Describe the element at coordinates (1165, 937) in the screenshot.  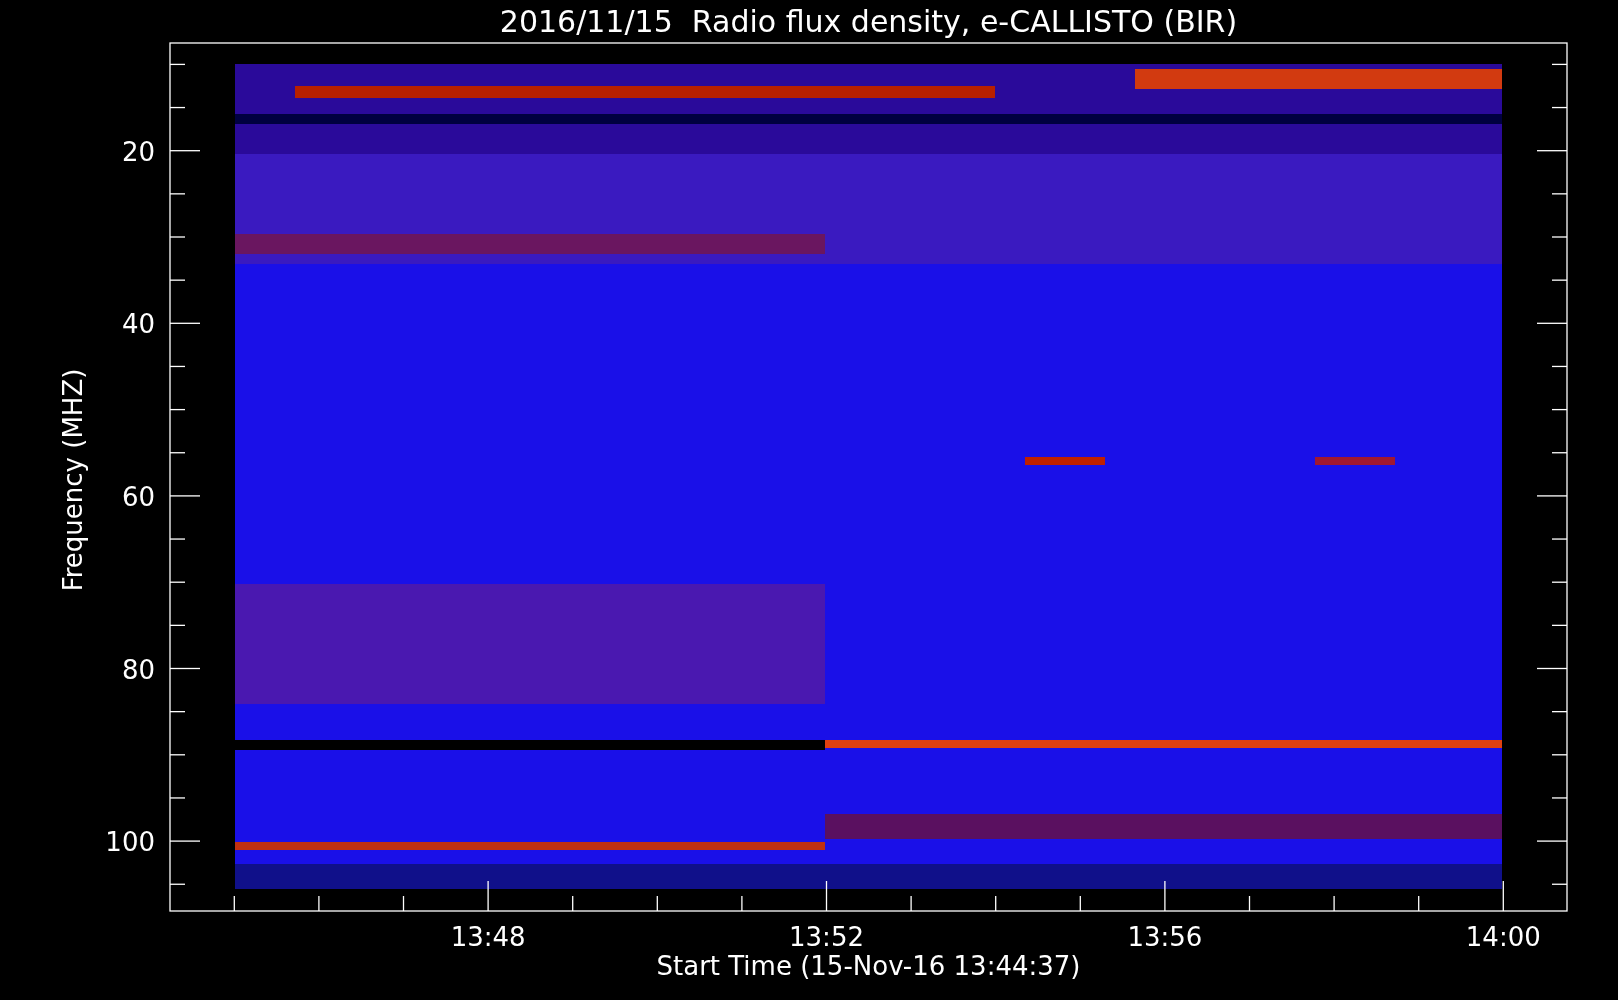
I see `tick-label: 13:56` at that location.